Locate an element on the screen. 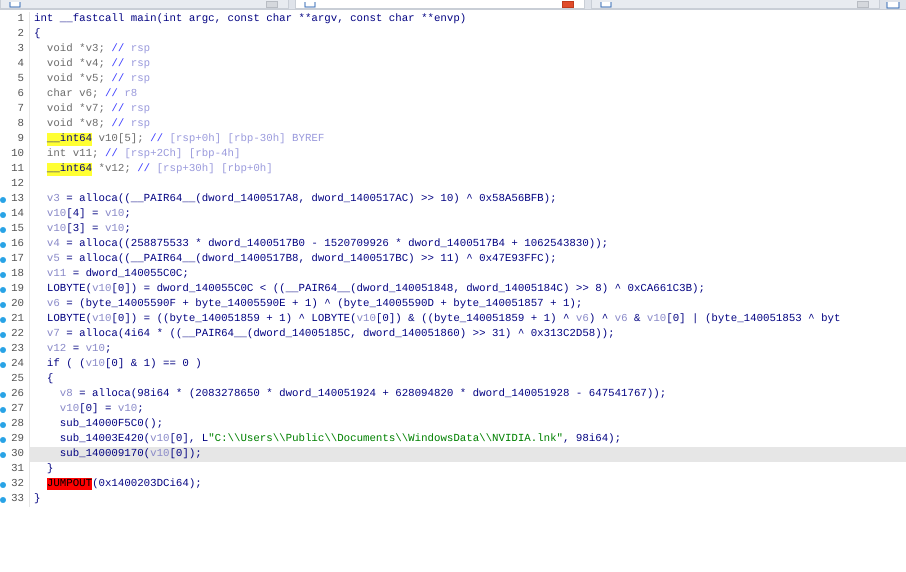 The image size is (906, 572). line-number: 31 is located at coordinates (17, 469).